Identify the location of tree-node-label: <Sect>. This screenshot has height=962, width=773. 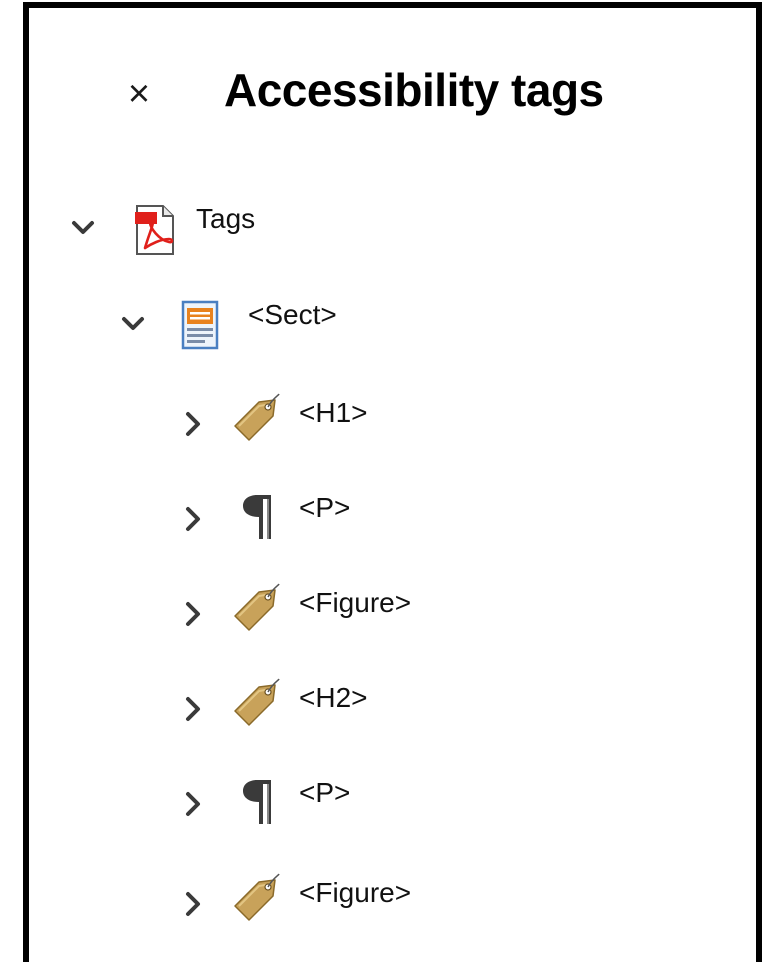
(292, 314).